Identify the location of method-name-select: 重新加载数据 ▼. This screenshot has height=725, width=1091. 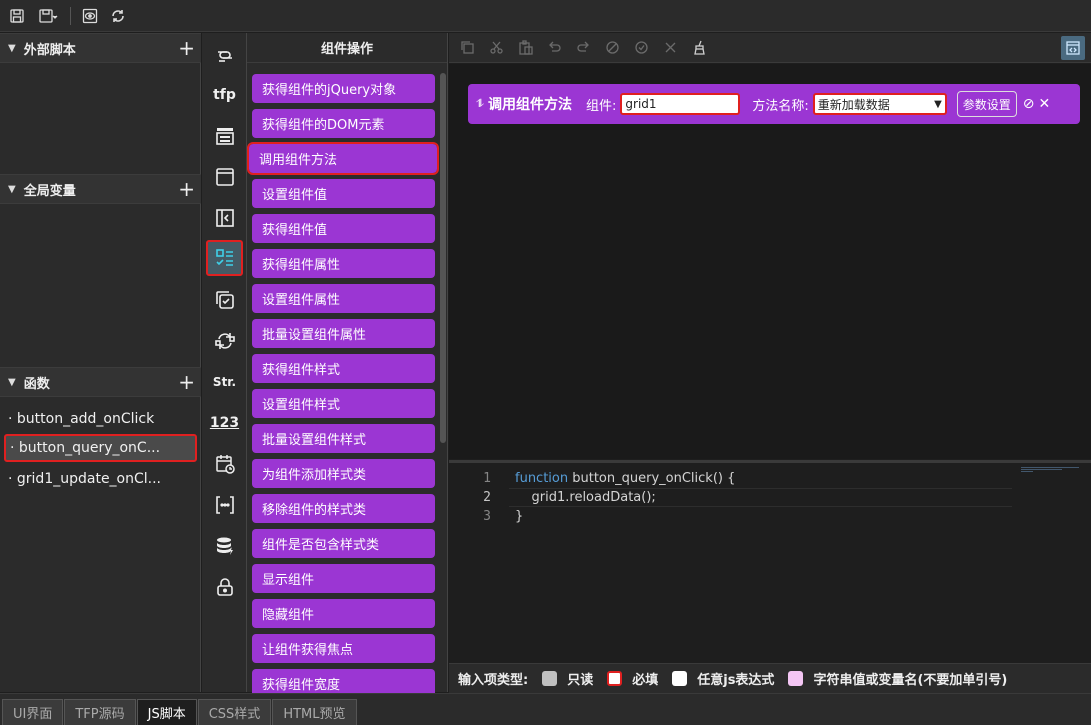
(879, 104).